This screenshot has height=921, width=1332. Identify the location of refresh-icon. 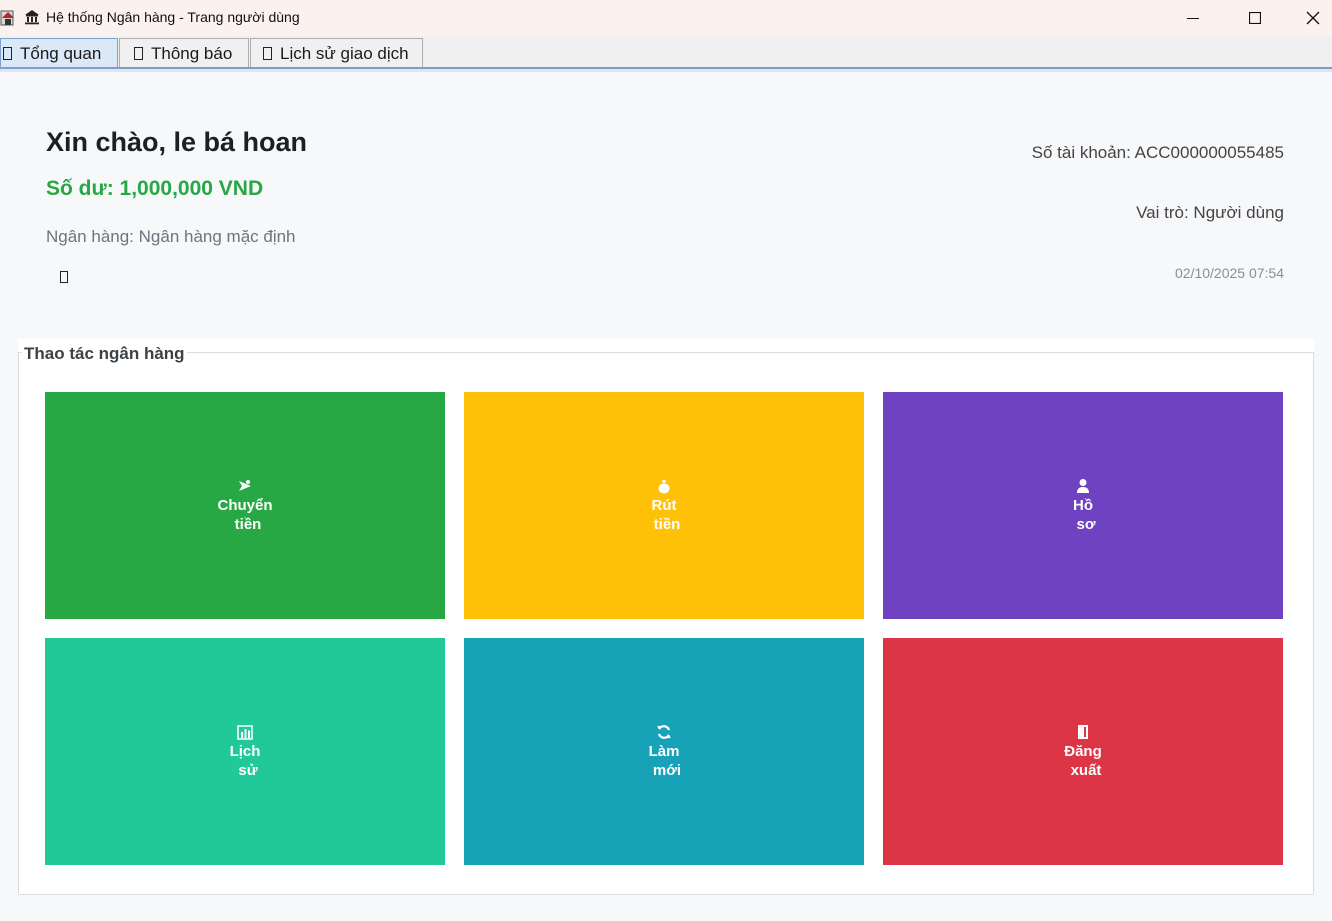
(664, 731).